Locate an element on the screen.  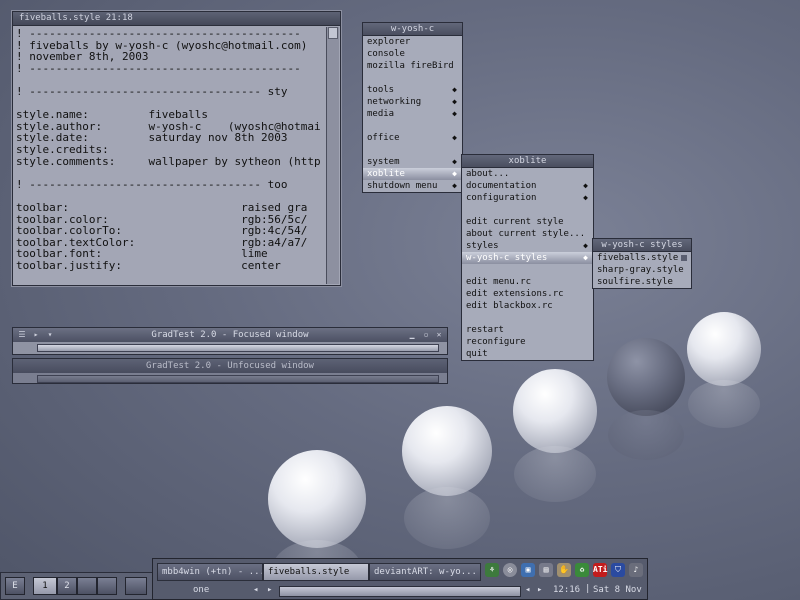
workspace-name: one is located at coordinates (201, 590).